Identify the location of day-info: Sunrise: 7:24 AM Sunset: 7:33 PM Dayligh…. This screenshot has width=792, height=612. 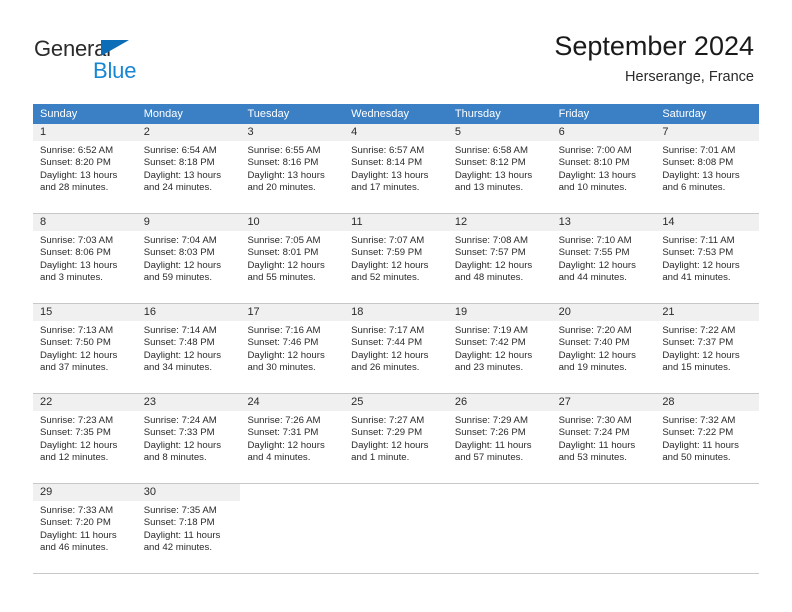
(189, 438).